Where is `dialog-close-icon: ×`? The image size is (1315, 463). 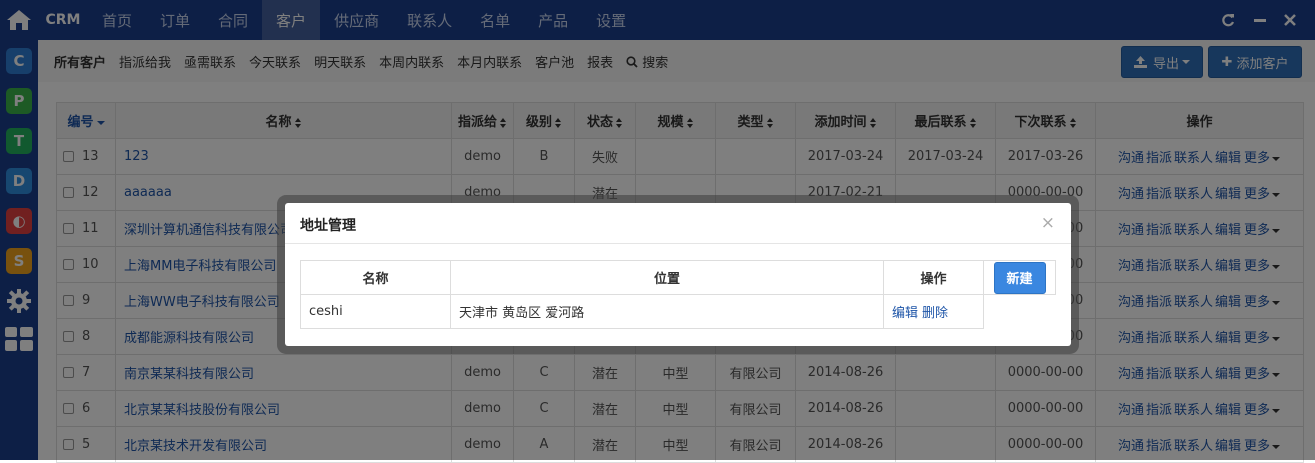 dialog-close-icon: × is located at coordinates (1048, 223).